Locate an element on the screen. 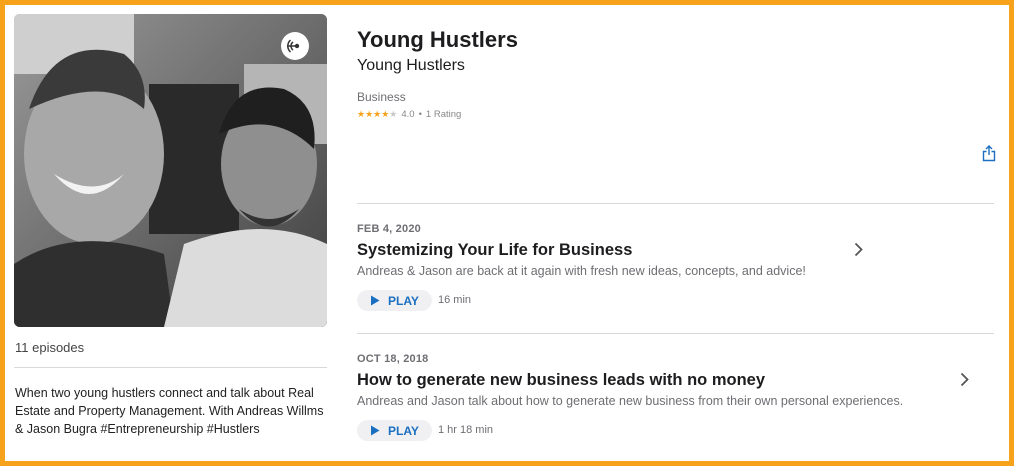 This screenshot has height=466, width=1014. podcast-antenna-icon is located at coordinates (295, 46).